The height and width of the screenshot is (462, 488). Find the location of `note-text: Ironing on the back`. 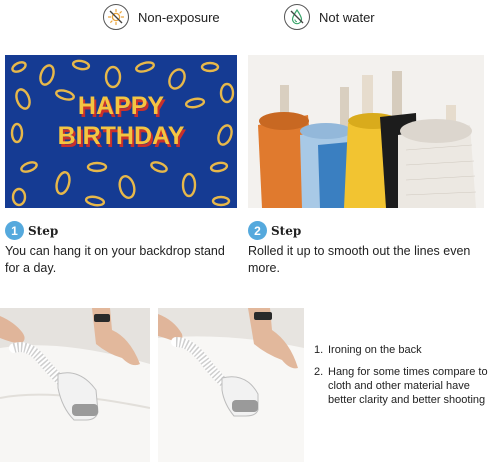

note-text: Ironing on the back is located at coordinates (375, 350).